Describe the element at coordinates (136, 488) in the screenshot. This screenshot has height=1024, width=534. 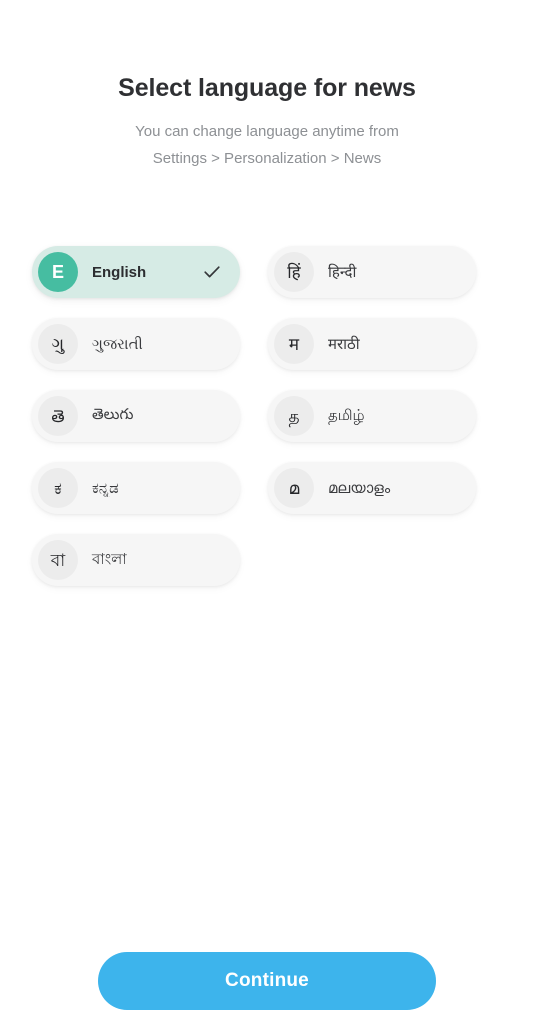
I see `language-chip-kannada: ಕ ಕನ್ನಡ` at that location.